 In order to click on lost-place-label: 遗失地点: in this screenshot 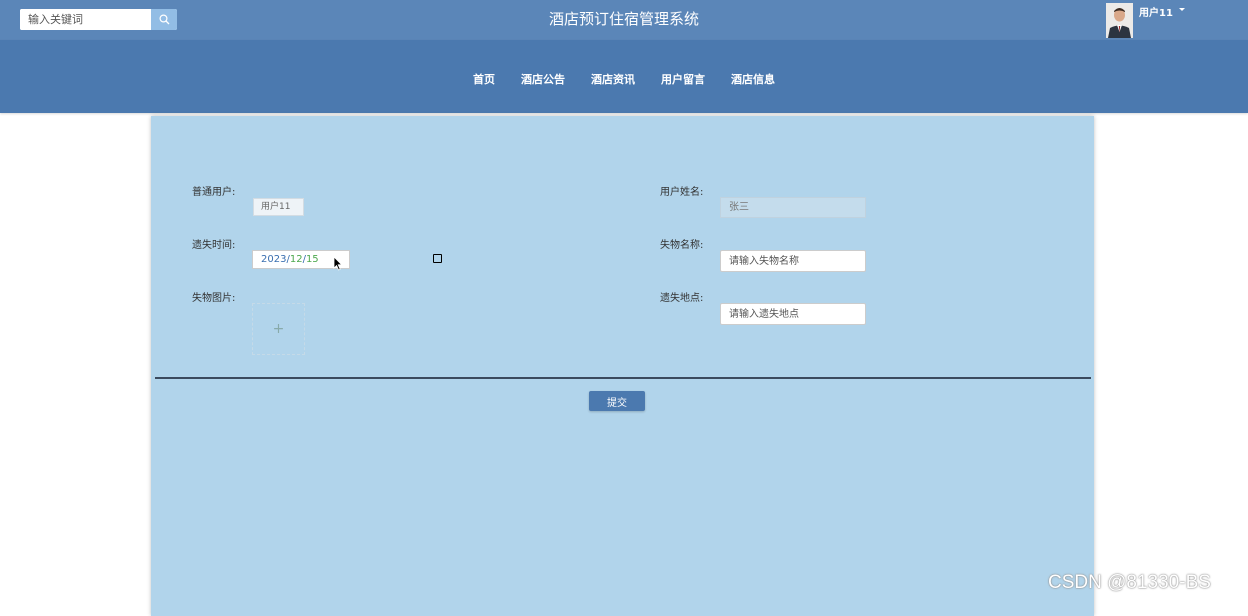, I will do `click(682, 298)`.